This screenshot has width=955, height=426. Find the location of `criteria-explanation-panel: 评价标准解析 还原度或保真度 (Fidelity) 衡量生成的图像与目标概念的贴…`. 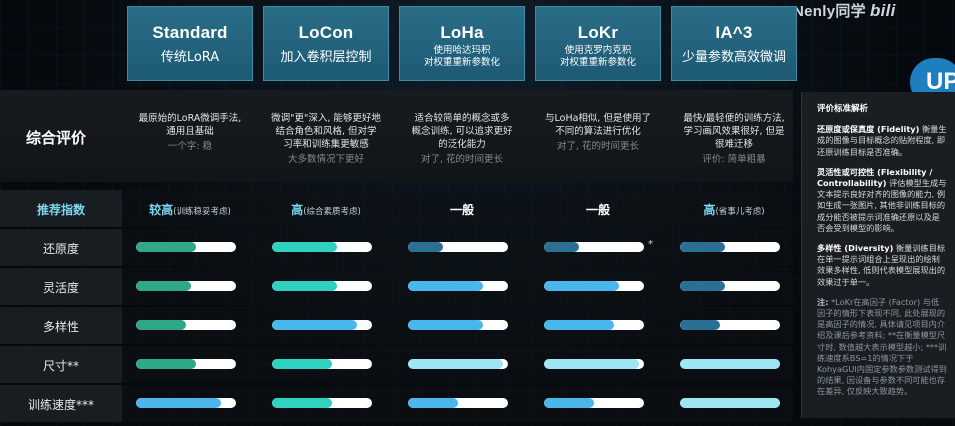

criteria-explanation-panel: 评价标准解析 还原度或保真度 (Fidelity) 衡量生成的图像与目标概念的贴… is located at coordinates (878, 255).